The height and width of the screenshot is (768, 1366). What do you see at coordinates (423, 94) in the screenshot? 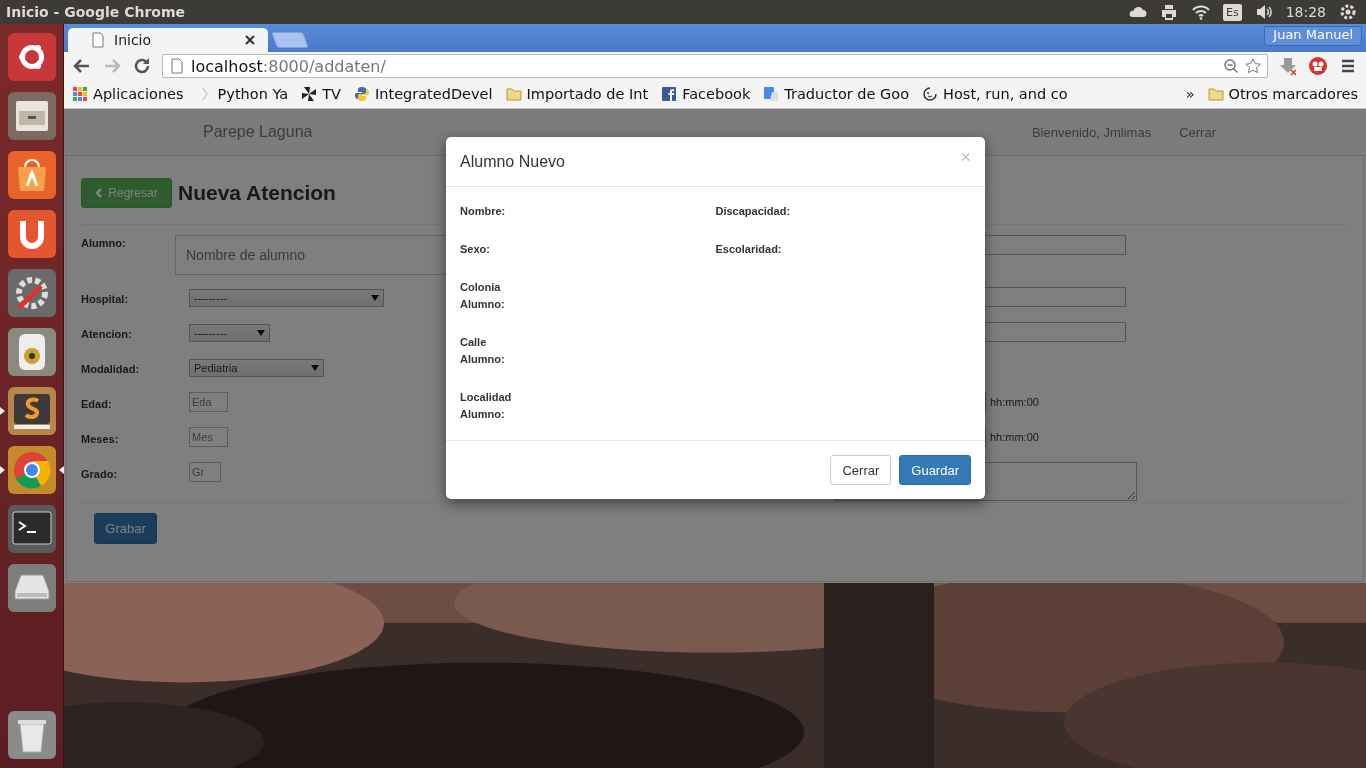
I see `bookmark: IntegratedDevel` at bounding box center [423, 94].